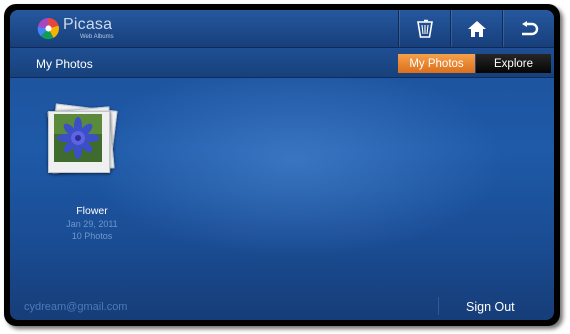 The height and width of the screenshot is (334, 570). I want to click on back-button, so click(528, 28).